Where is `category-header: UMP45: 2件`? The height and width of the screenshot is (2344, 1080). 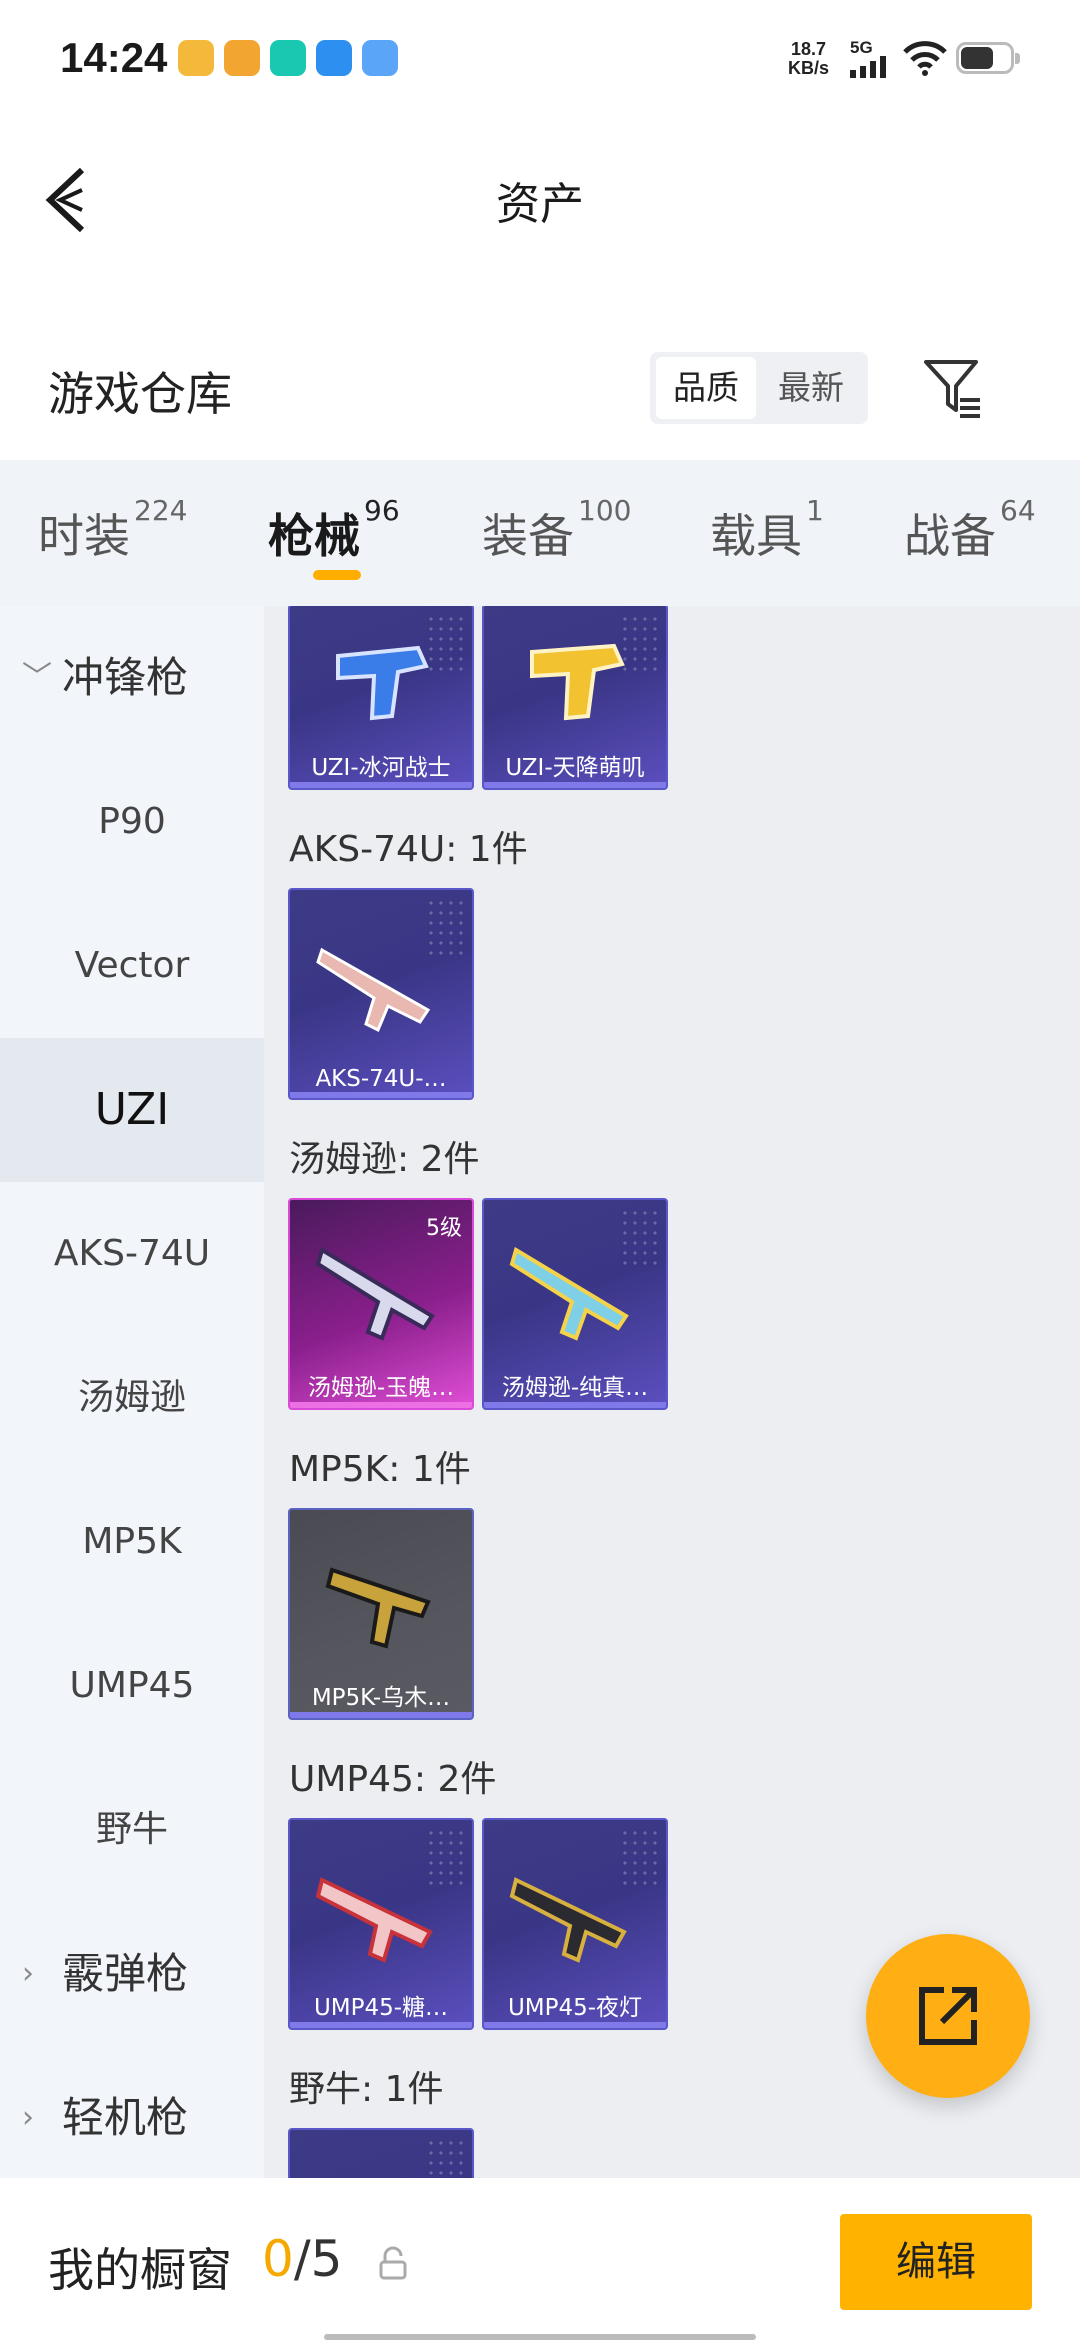
category-header: UMP45: 2件 is located at coordinates (393, 1779).